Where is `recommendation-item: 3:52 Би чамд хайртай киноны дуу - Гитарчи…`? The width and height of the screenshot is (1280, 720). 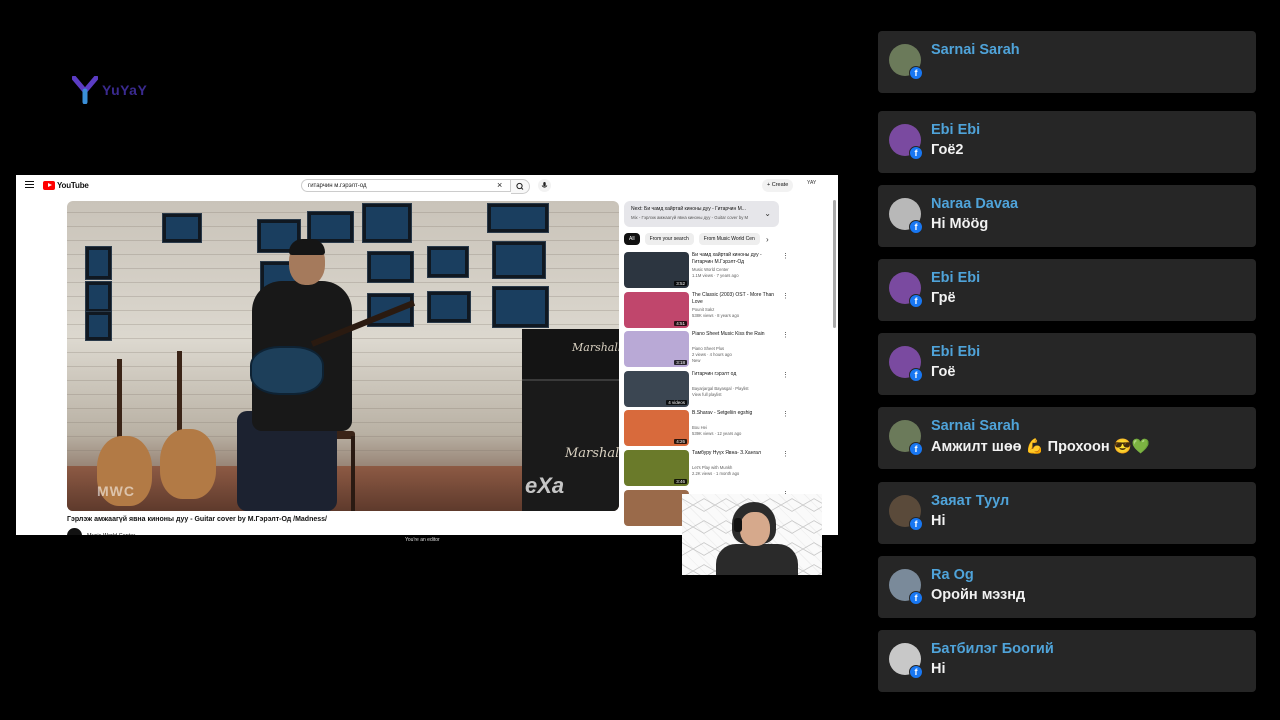
recommendation-item: 3:52 Би чамд хайртай киноны дуу - Гитарчи… is located at coordinates (714, 270).